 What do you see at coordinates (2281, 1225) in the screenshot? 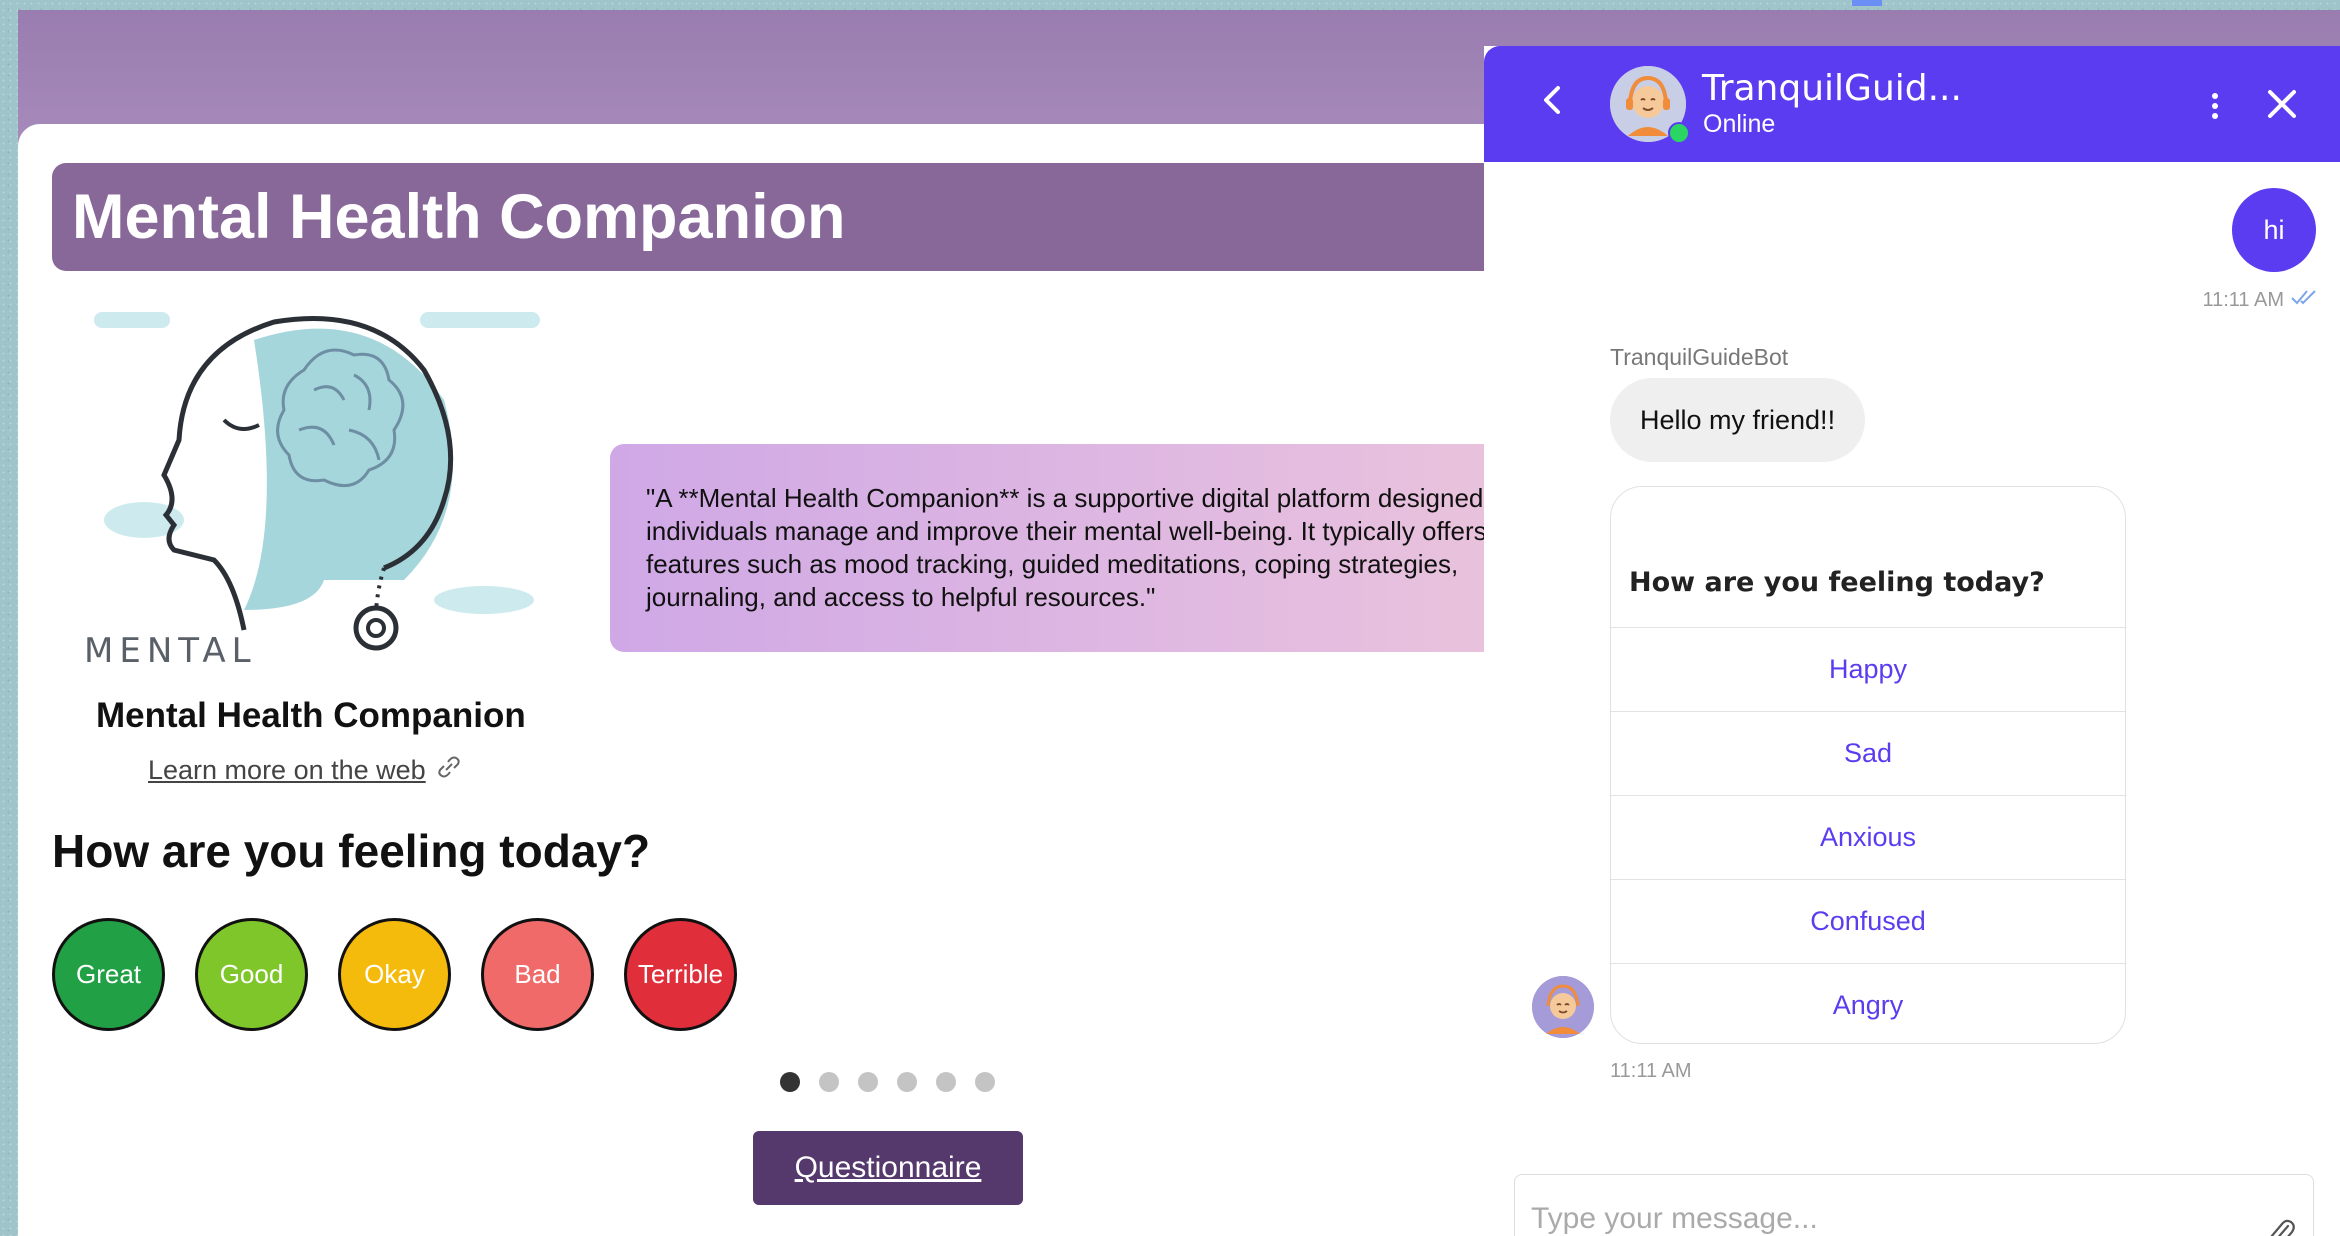
I see `paperclip-icon` at bounding box center [2281, 1225].